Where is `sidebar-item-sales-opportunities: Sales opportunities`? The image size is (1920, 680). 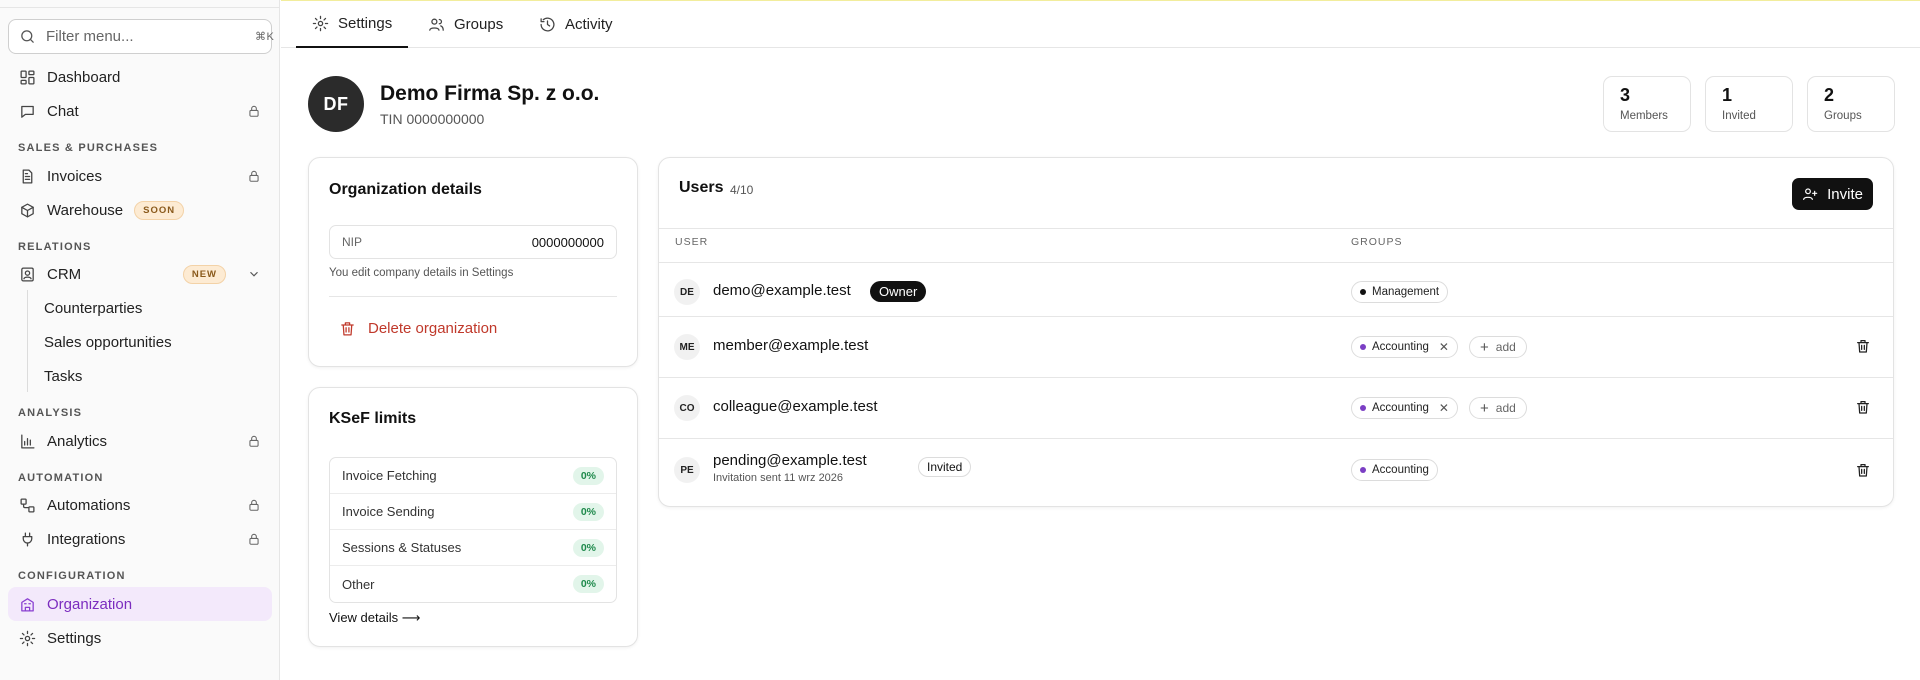
sidebar-item-sales-opportunities: Sales opportunities is located at coordinates (108, 342).